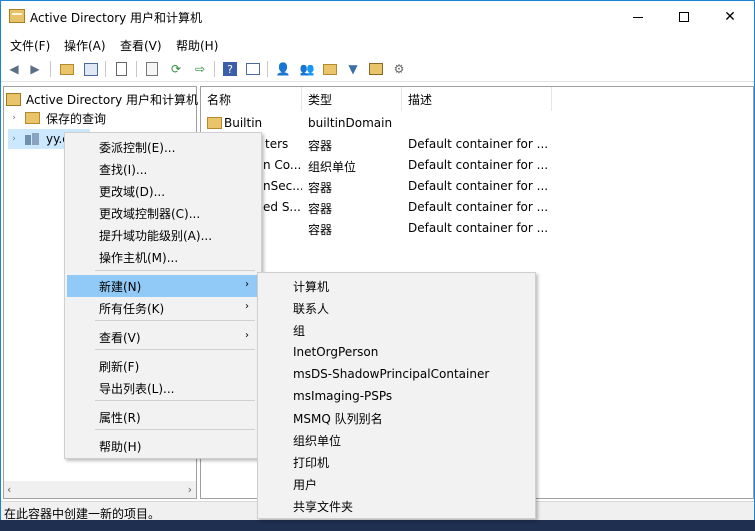  Describe the element at coordinates (283, 69) in the screenshot. I see `new-user-icon: 👤` at that location.